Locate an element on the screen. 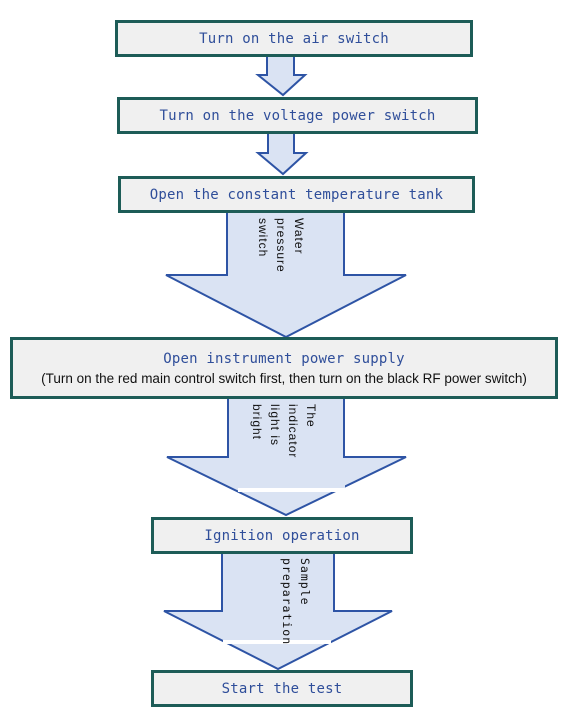 The height and width of the screenshot is (714, 571). label-line: bright is located at coordinates (257, 422).